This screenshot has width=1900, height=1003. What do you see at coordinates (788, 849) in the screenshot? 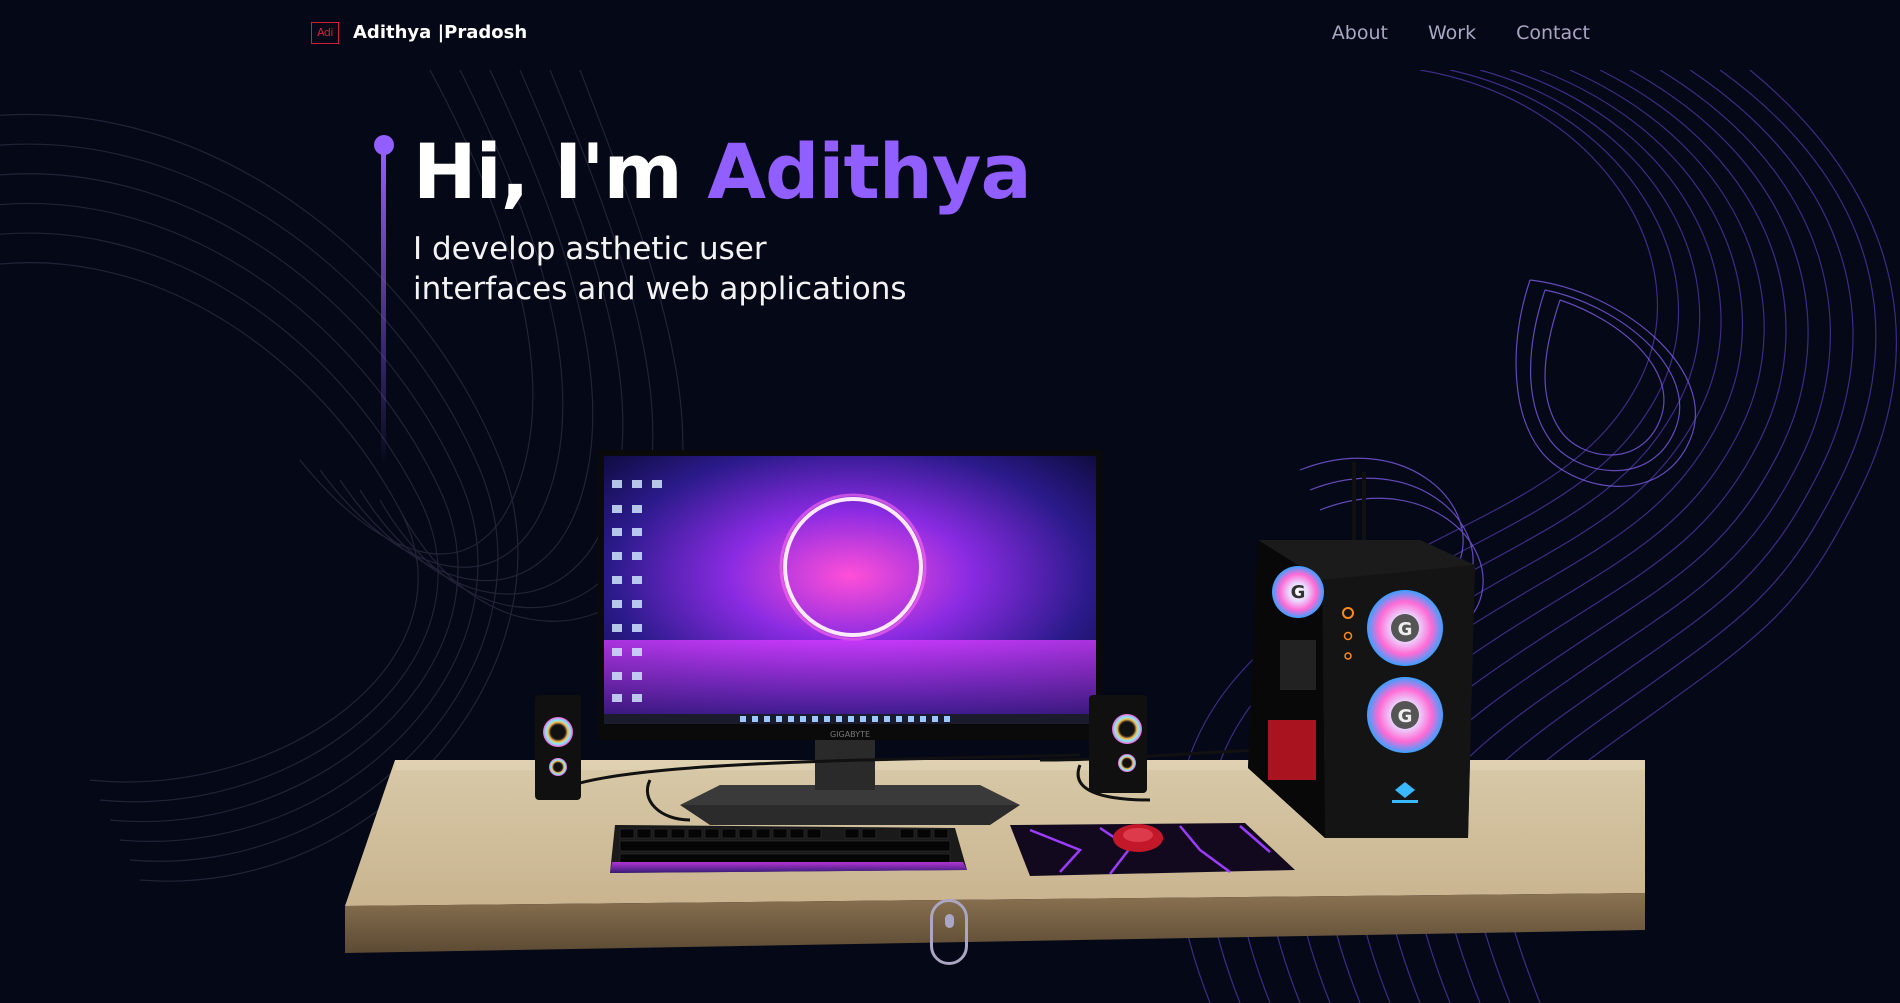
I see `keyboard` at bounding box center [788, 849].